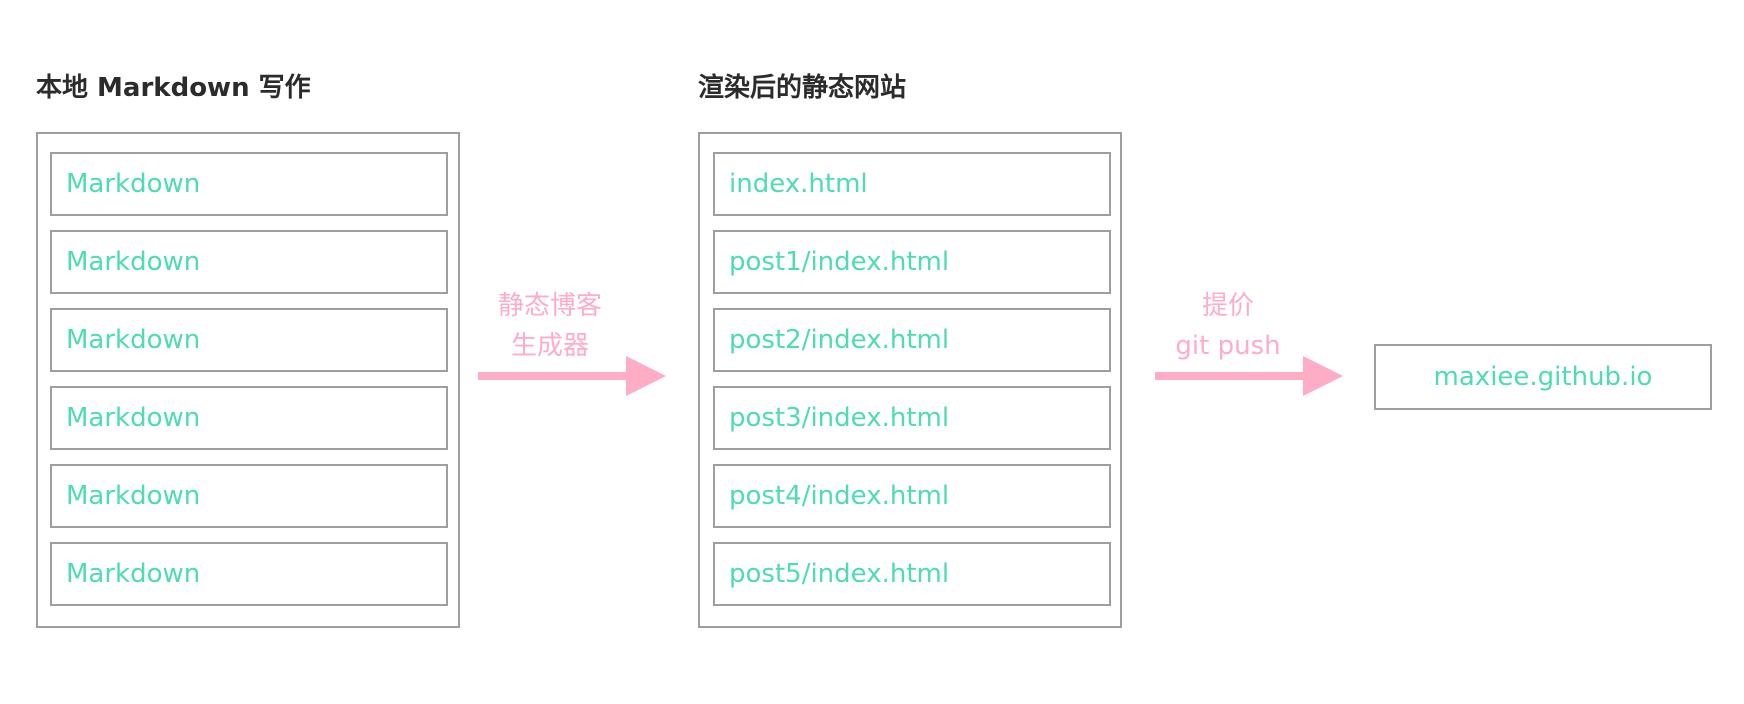  I want to click on markdown-node-2: Markdown, so click(249, 262).